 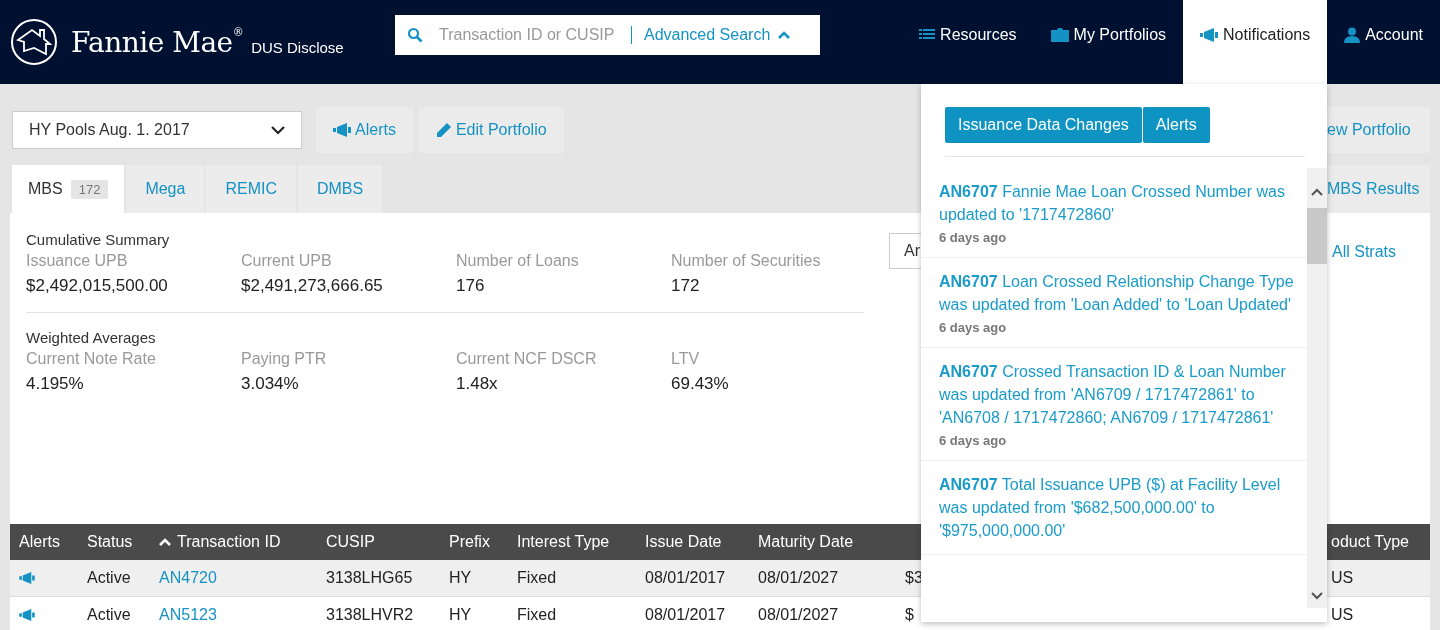 What do you see at coordinates (1352, 35) in the screenshot?
I see `person-icon` at bounding box center [1352, 35].